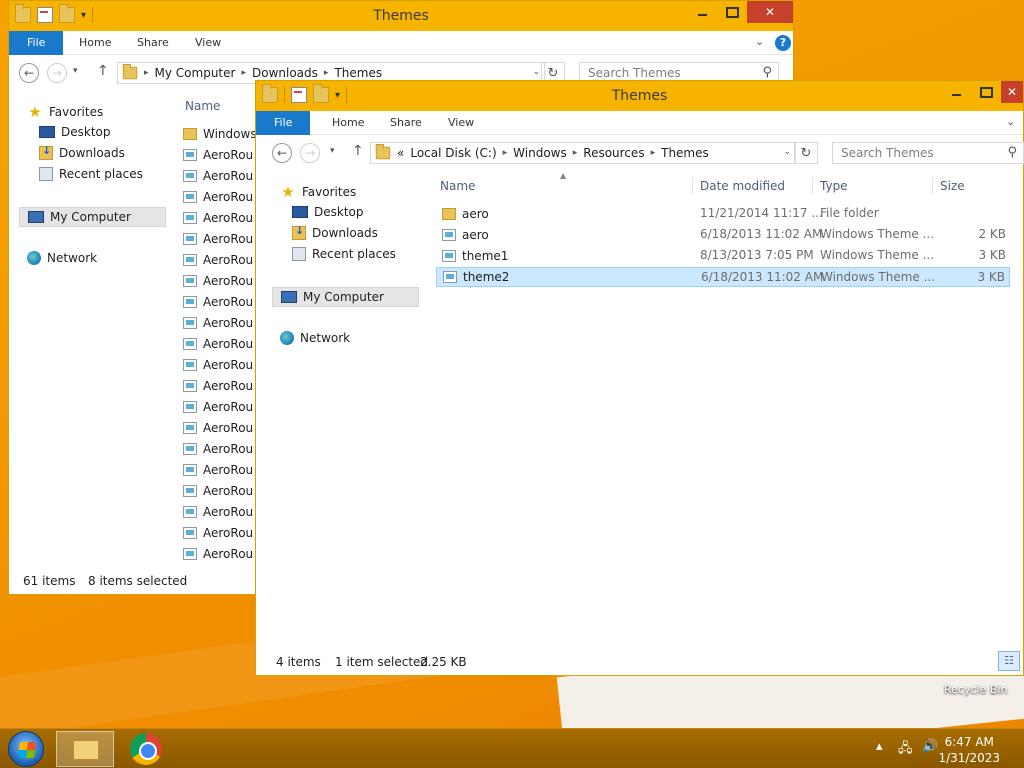 Image resolution: width=1024 pixels, height=768 pixels. Describe the element at coordinates (222, 134) in the screenshot. I see `list-item: Windows` at that location.